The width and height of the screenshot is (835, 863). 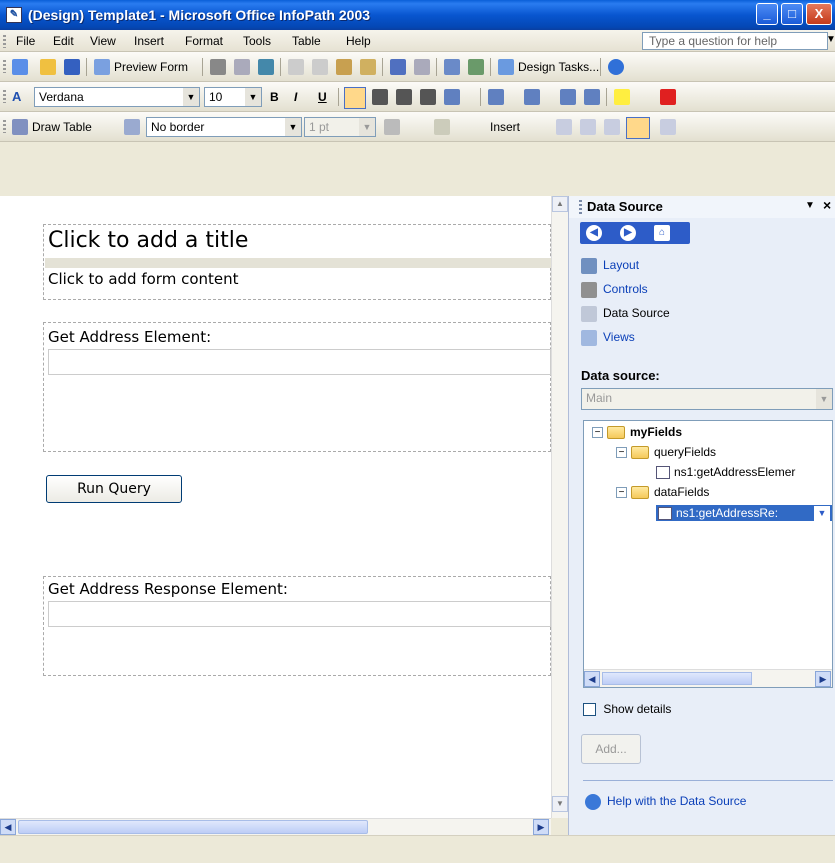 What do you see at coordinates (608, 338) in the screenshot?
I see `views-link: Views` at bounding box center [608, 338].